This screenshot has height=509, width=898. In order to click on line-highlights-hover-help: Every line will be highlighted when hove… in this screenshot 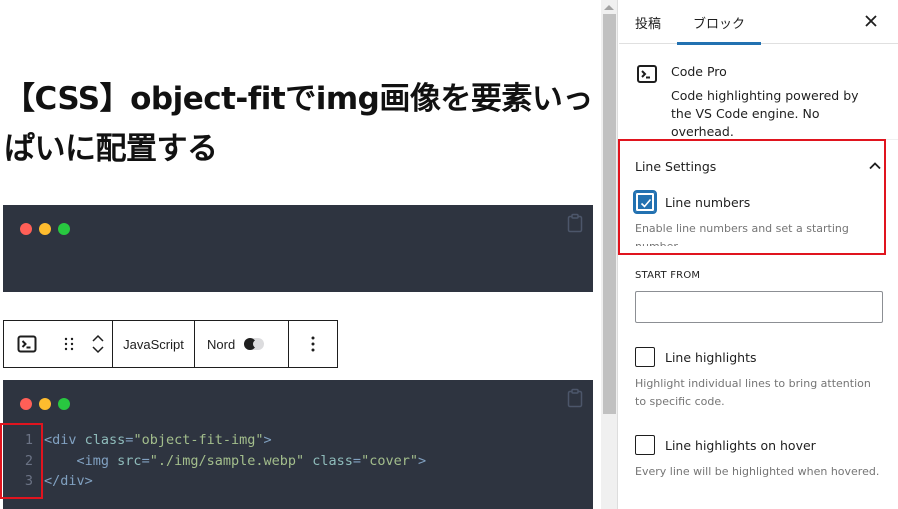, I will do `click(757, 471)`.